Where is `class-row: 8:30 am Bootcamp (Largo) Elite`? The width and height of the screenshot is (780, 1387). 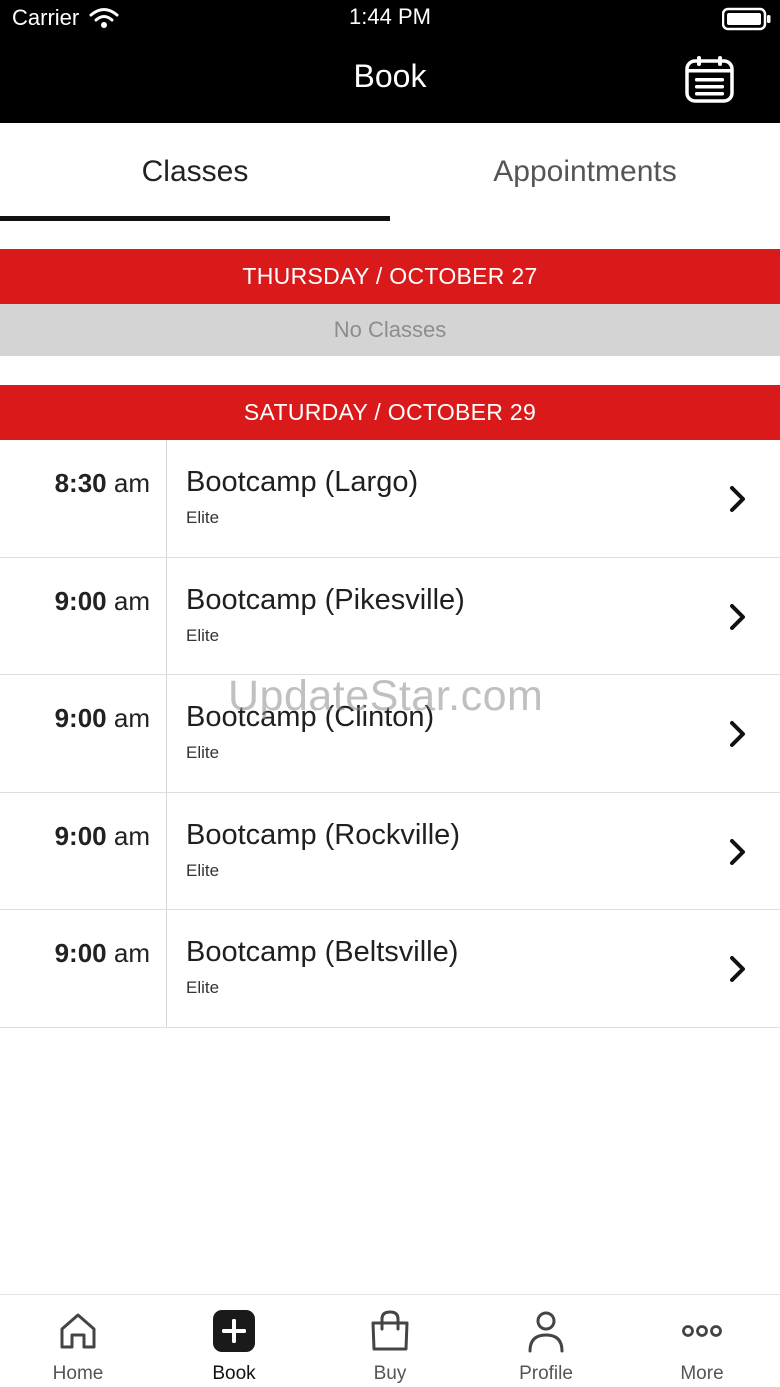 class-row: 8:30 am Bootcamp (Largo) Elite is located at coordinates (390, 499).